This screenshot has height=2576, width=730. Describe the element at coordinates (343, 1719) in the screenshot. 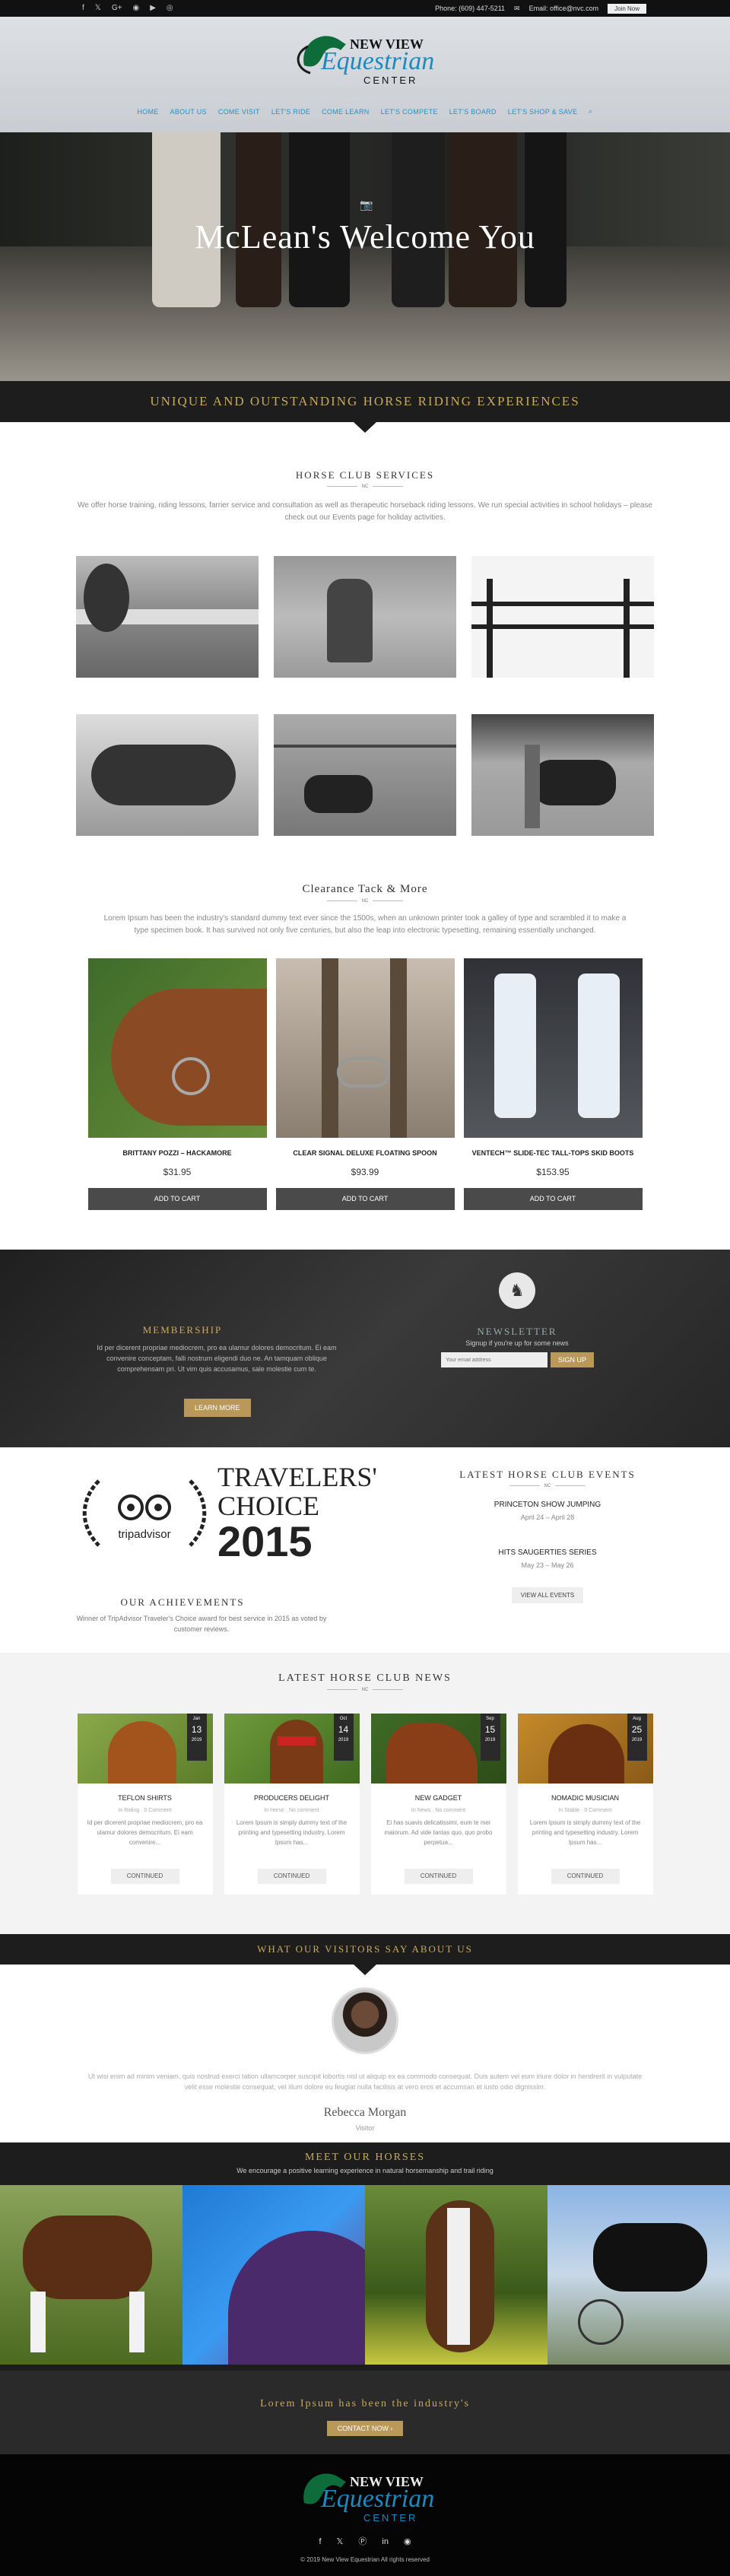

I see `date-month: Oct` at that location.